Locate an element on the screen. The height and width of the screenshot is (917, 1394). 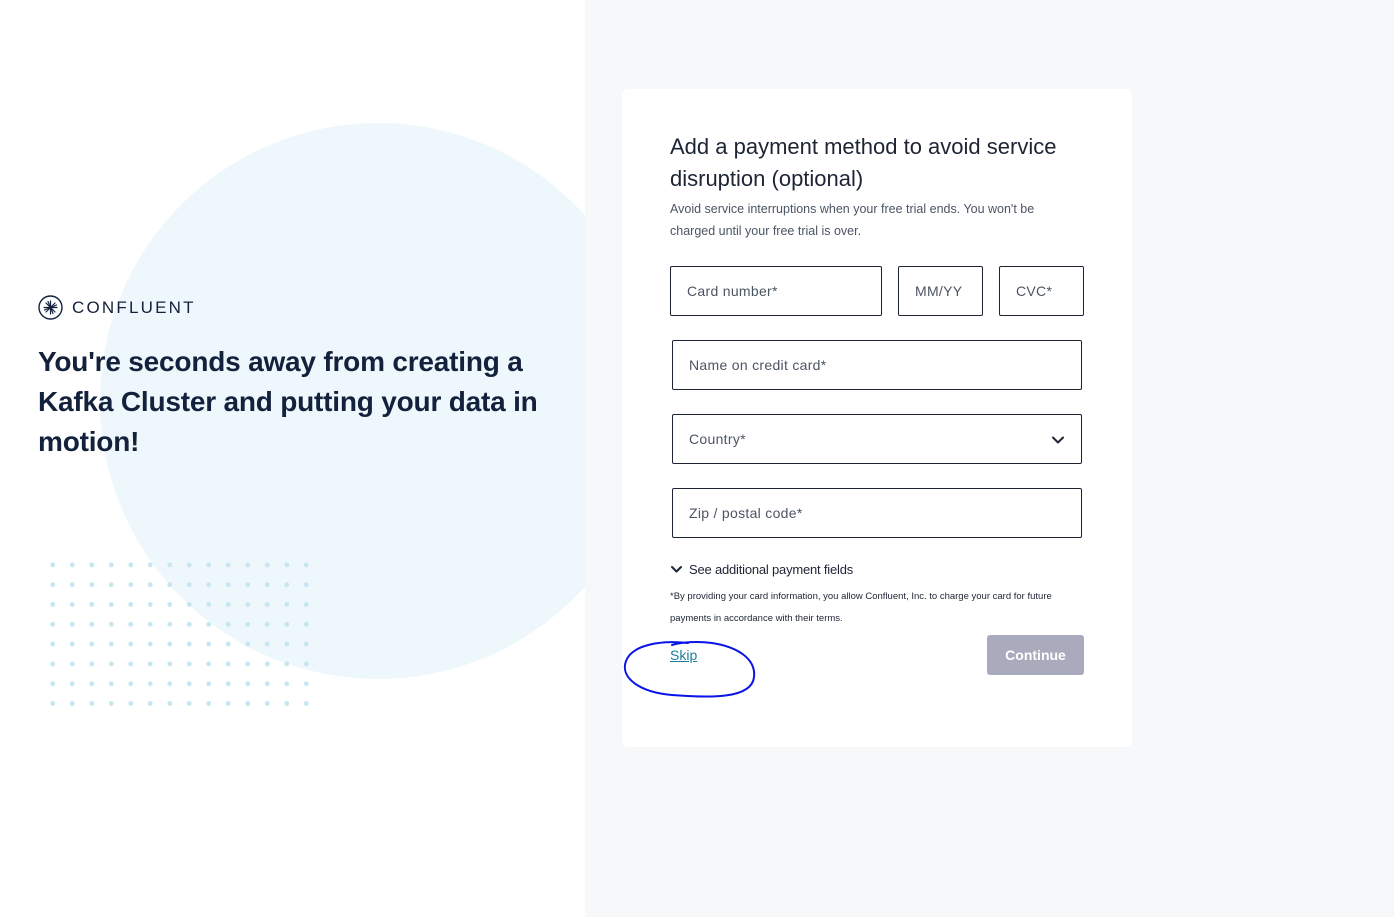
card-number-input is located at coordinates (776, 291).